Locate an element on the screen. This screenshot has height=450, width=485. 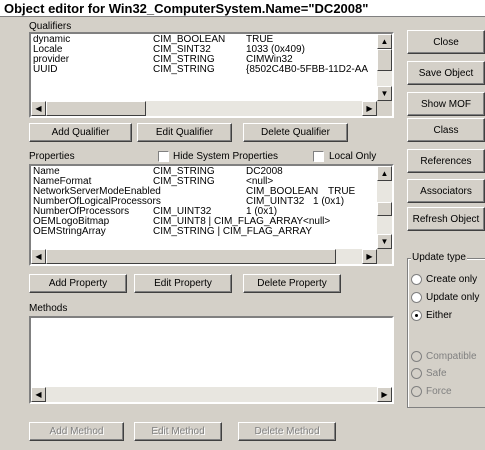
properties-label: Properties is located at coordinates (52, 156).